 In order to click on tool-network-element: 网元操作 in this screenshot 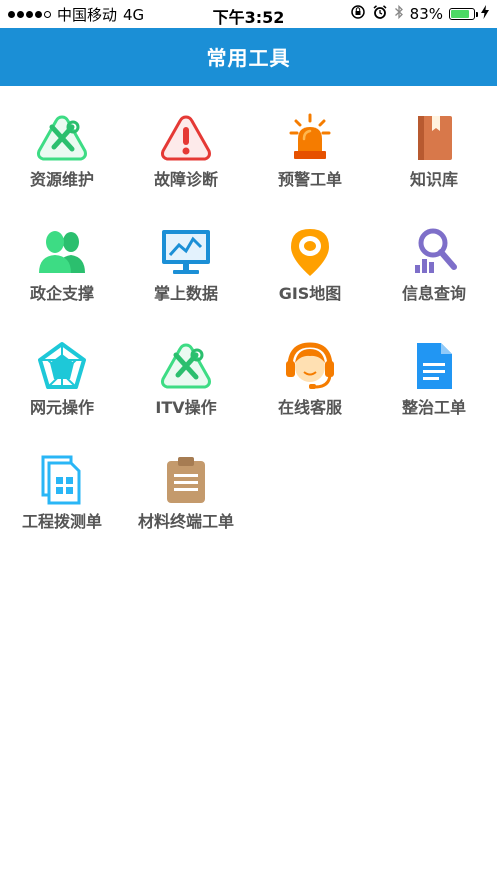, I will do `click(62, 385)`.